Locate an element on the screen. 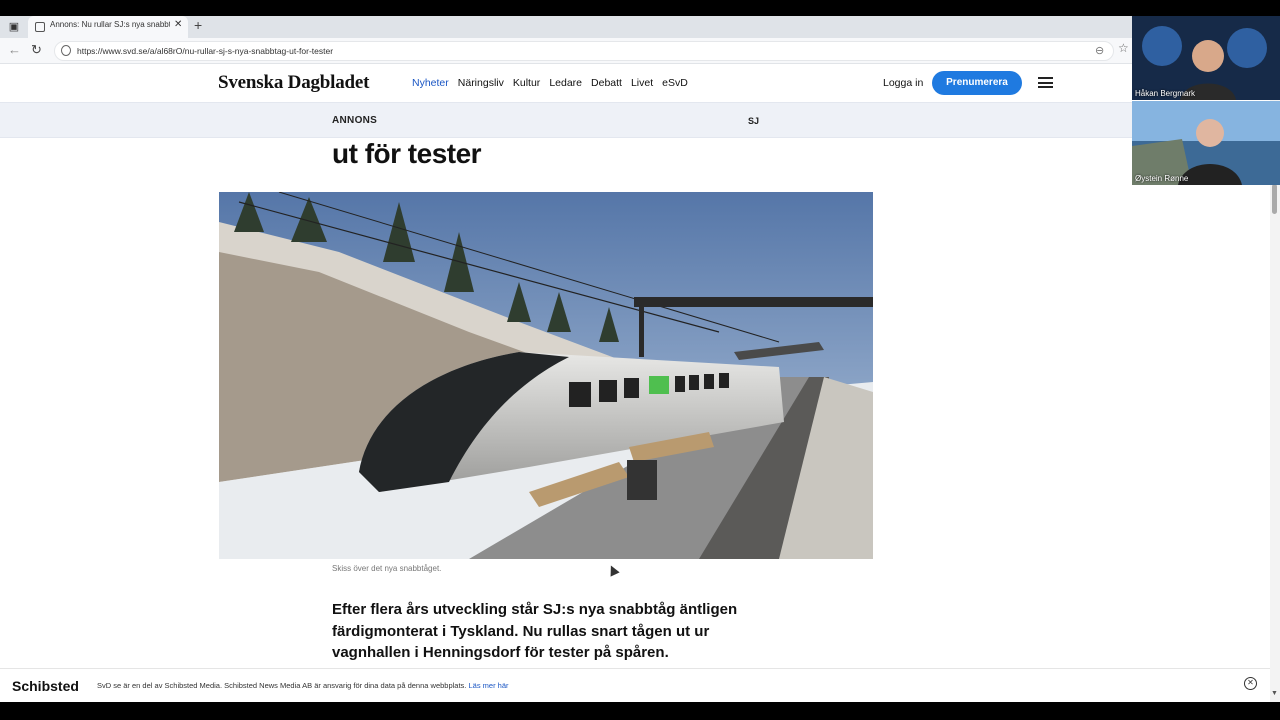 This screenshot has width=1280, height=720. refresh-icon: ↻ is located at coordinates (36, 50).